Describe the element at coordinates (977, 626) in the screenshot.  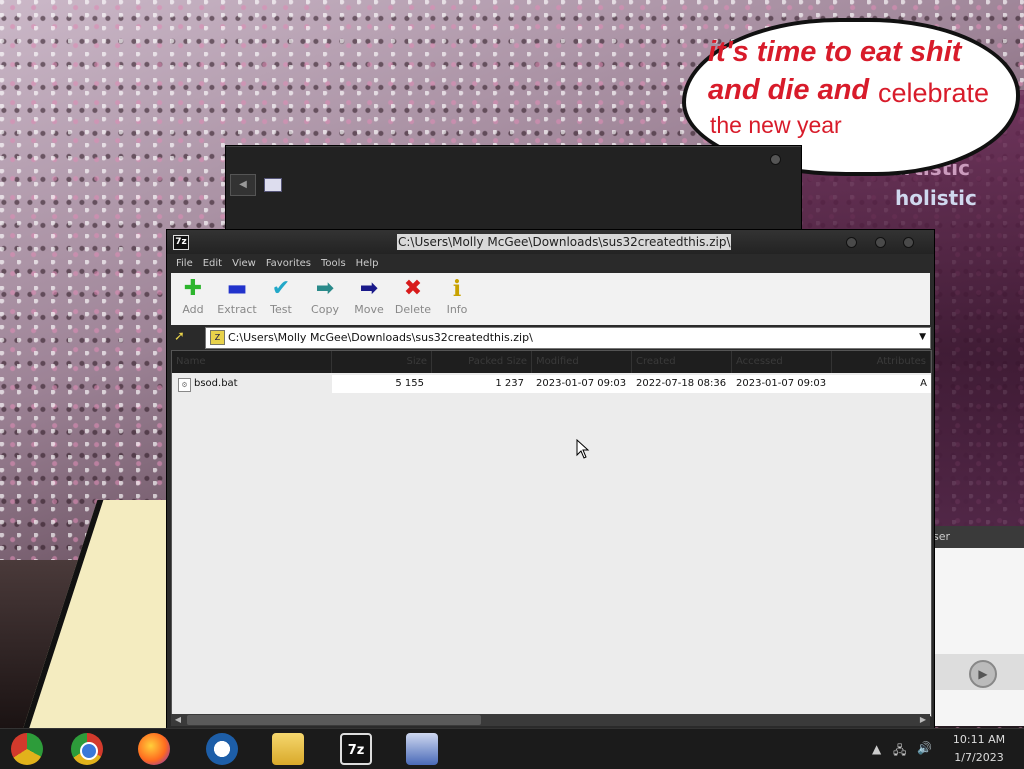
I see `side-window: ser ▶` at that location.